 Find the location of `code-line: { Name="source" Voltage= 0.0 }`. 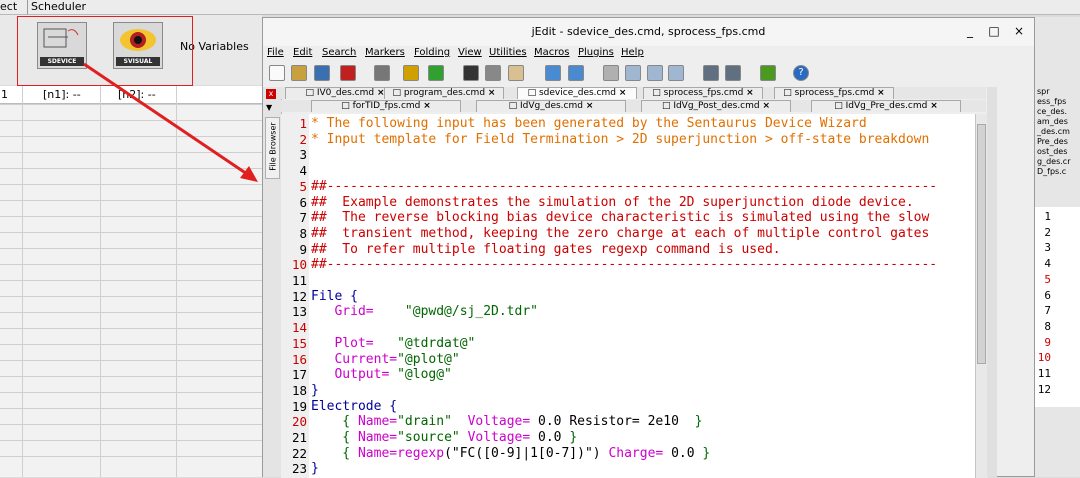

code-line: { Name="source" Voltage= 0.0 } is located at coordinates (444, 438).